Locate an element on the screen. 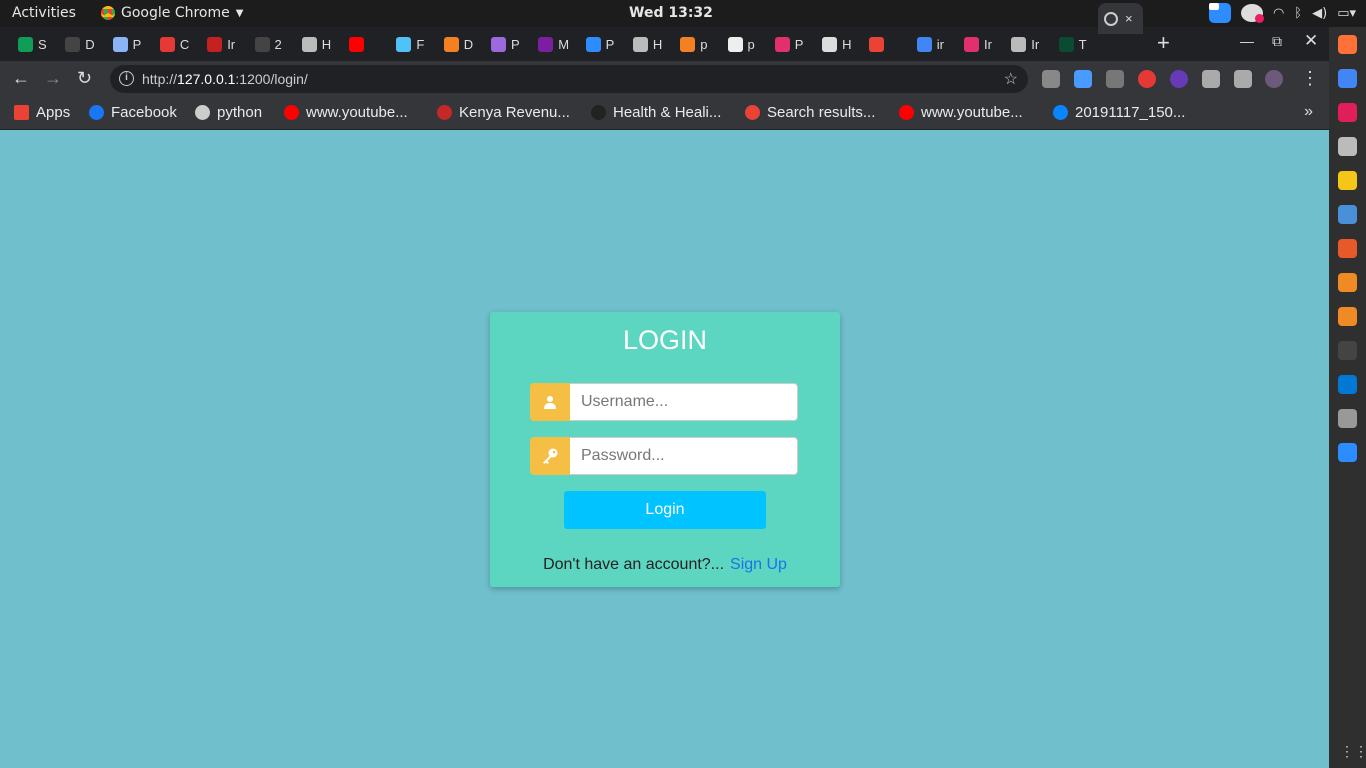  maximize-button: ⧉ is located at coordinates (1277, 41).